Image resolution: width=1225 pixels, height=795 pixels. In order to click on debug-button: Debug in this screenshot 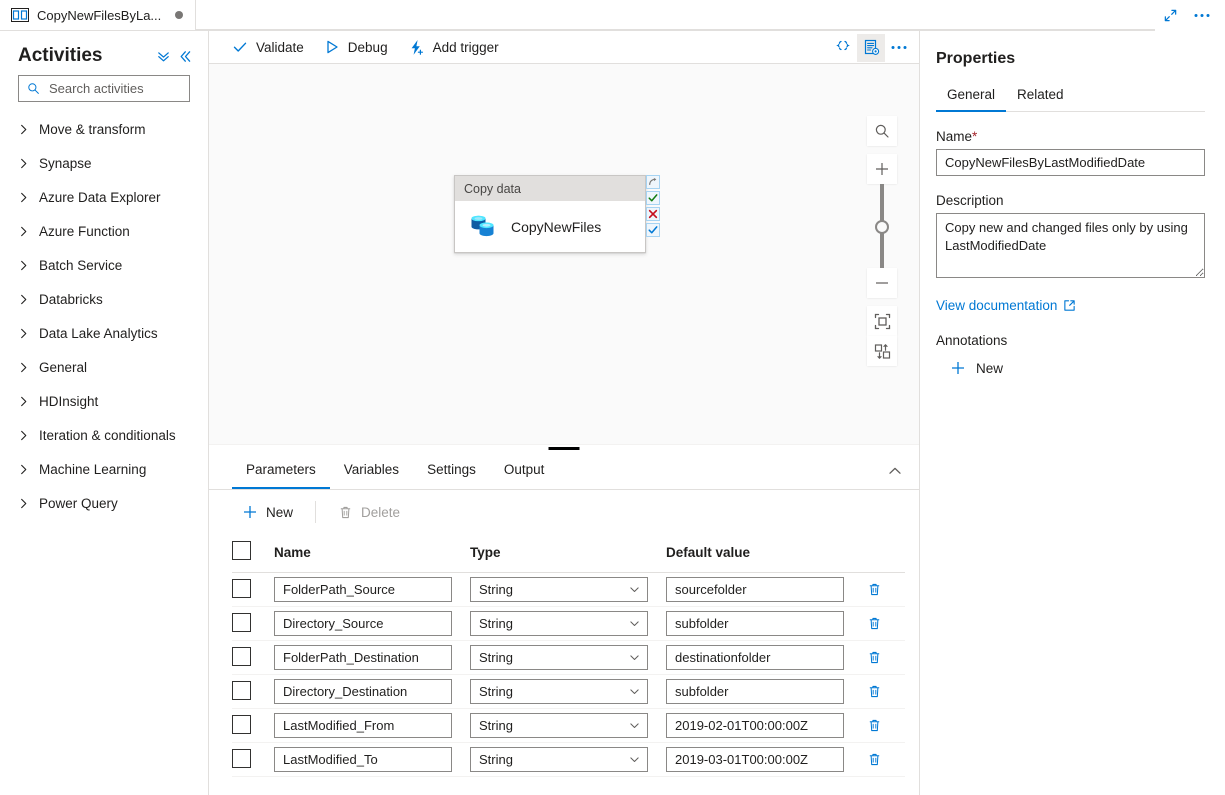, I will do `click(356, 47)`.